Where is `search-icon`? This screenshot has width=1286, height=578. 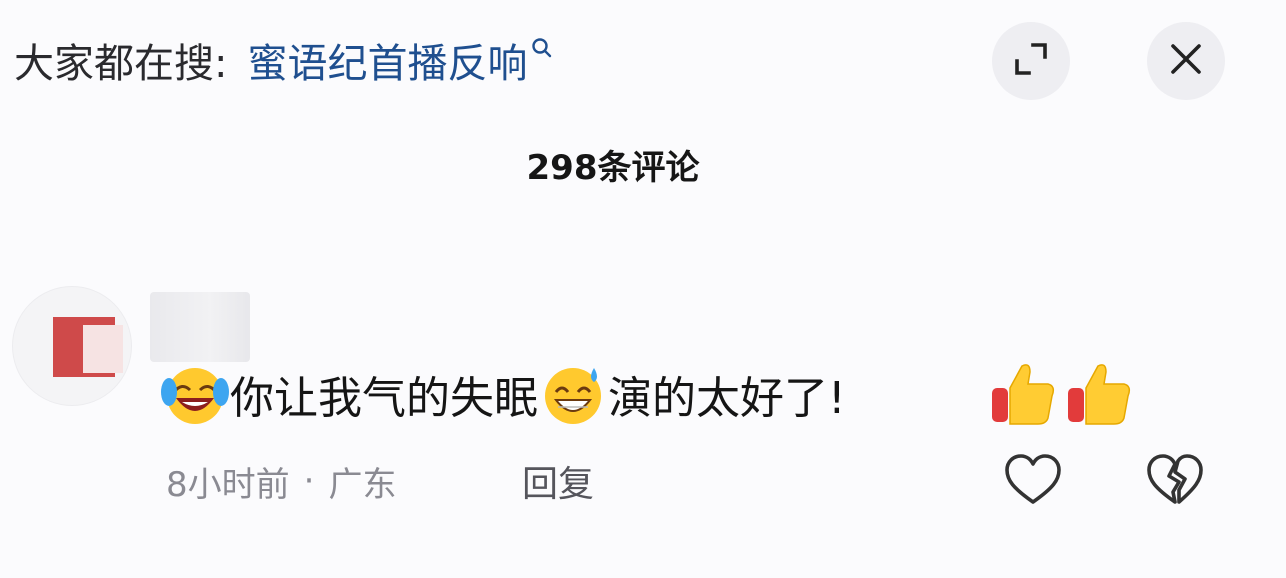 search-icon is located at coordinates (542, 46).